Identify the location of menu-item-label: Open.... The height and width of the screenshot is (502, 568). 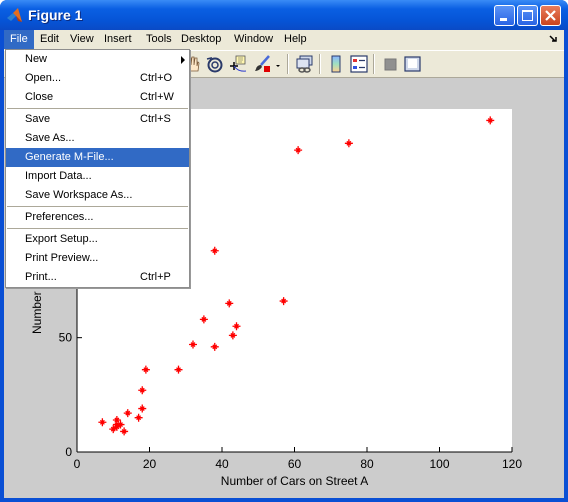
(43, 78).